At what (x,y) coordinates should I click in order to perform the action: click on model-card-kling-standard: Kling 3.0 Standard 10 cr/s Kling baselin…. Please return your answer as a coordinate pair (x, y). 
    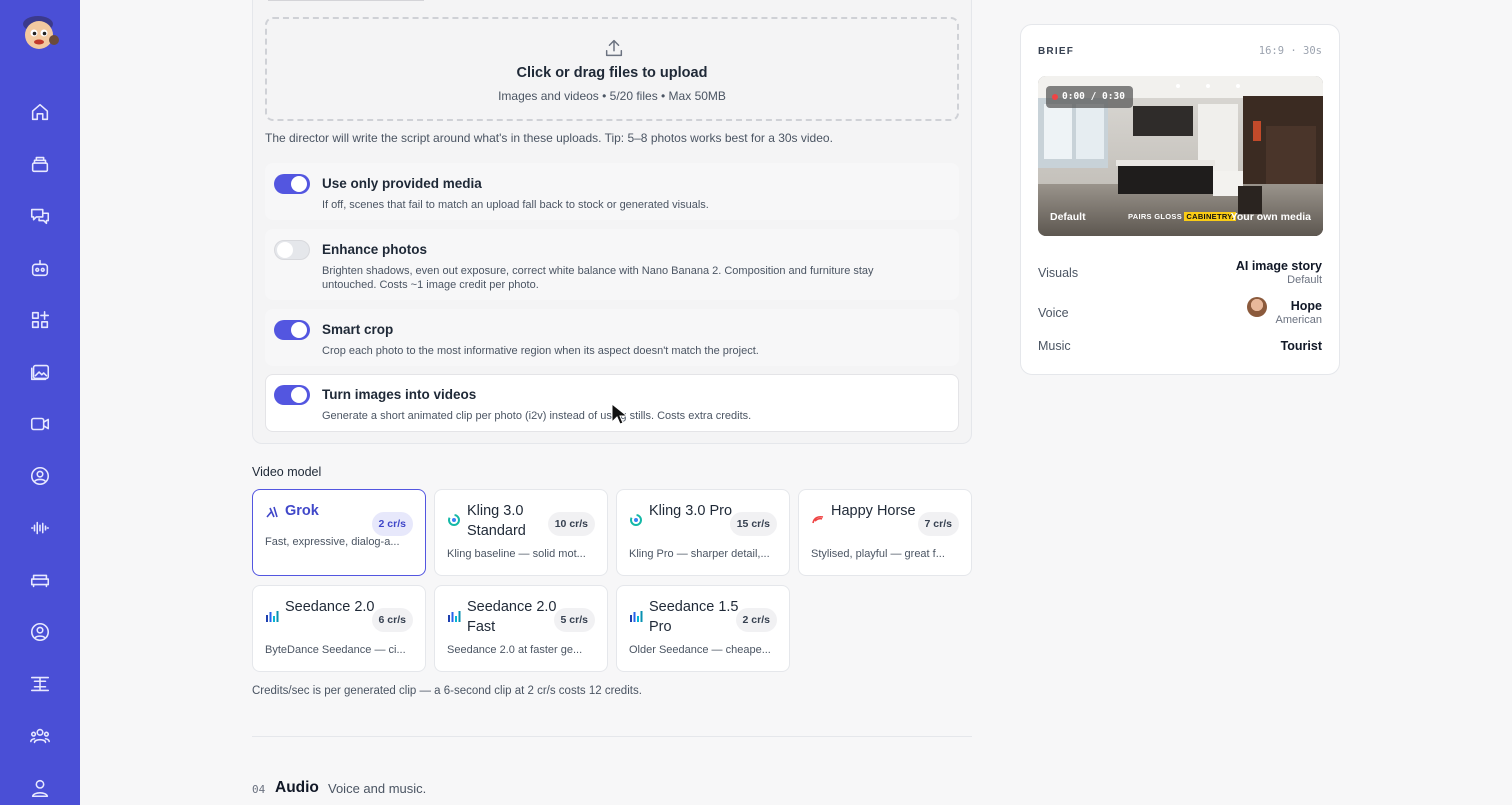
    Looking at the image, I should click on (521, 532).